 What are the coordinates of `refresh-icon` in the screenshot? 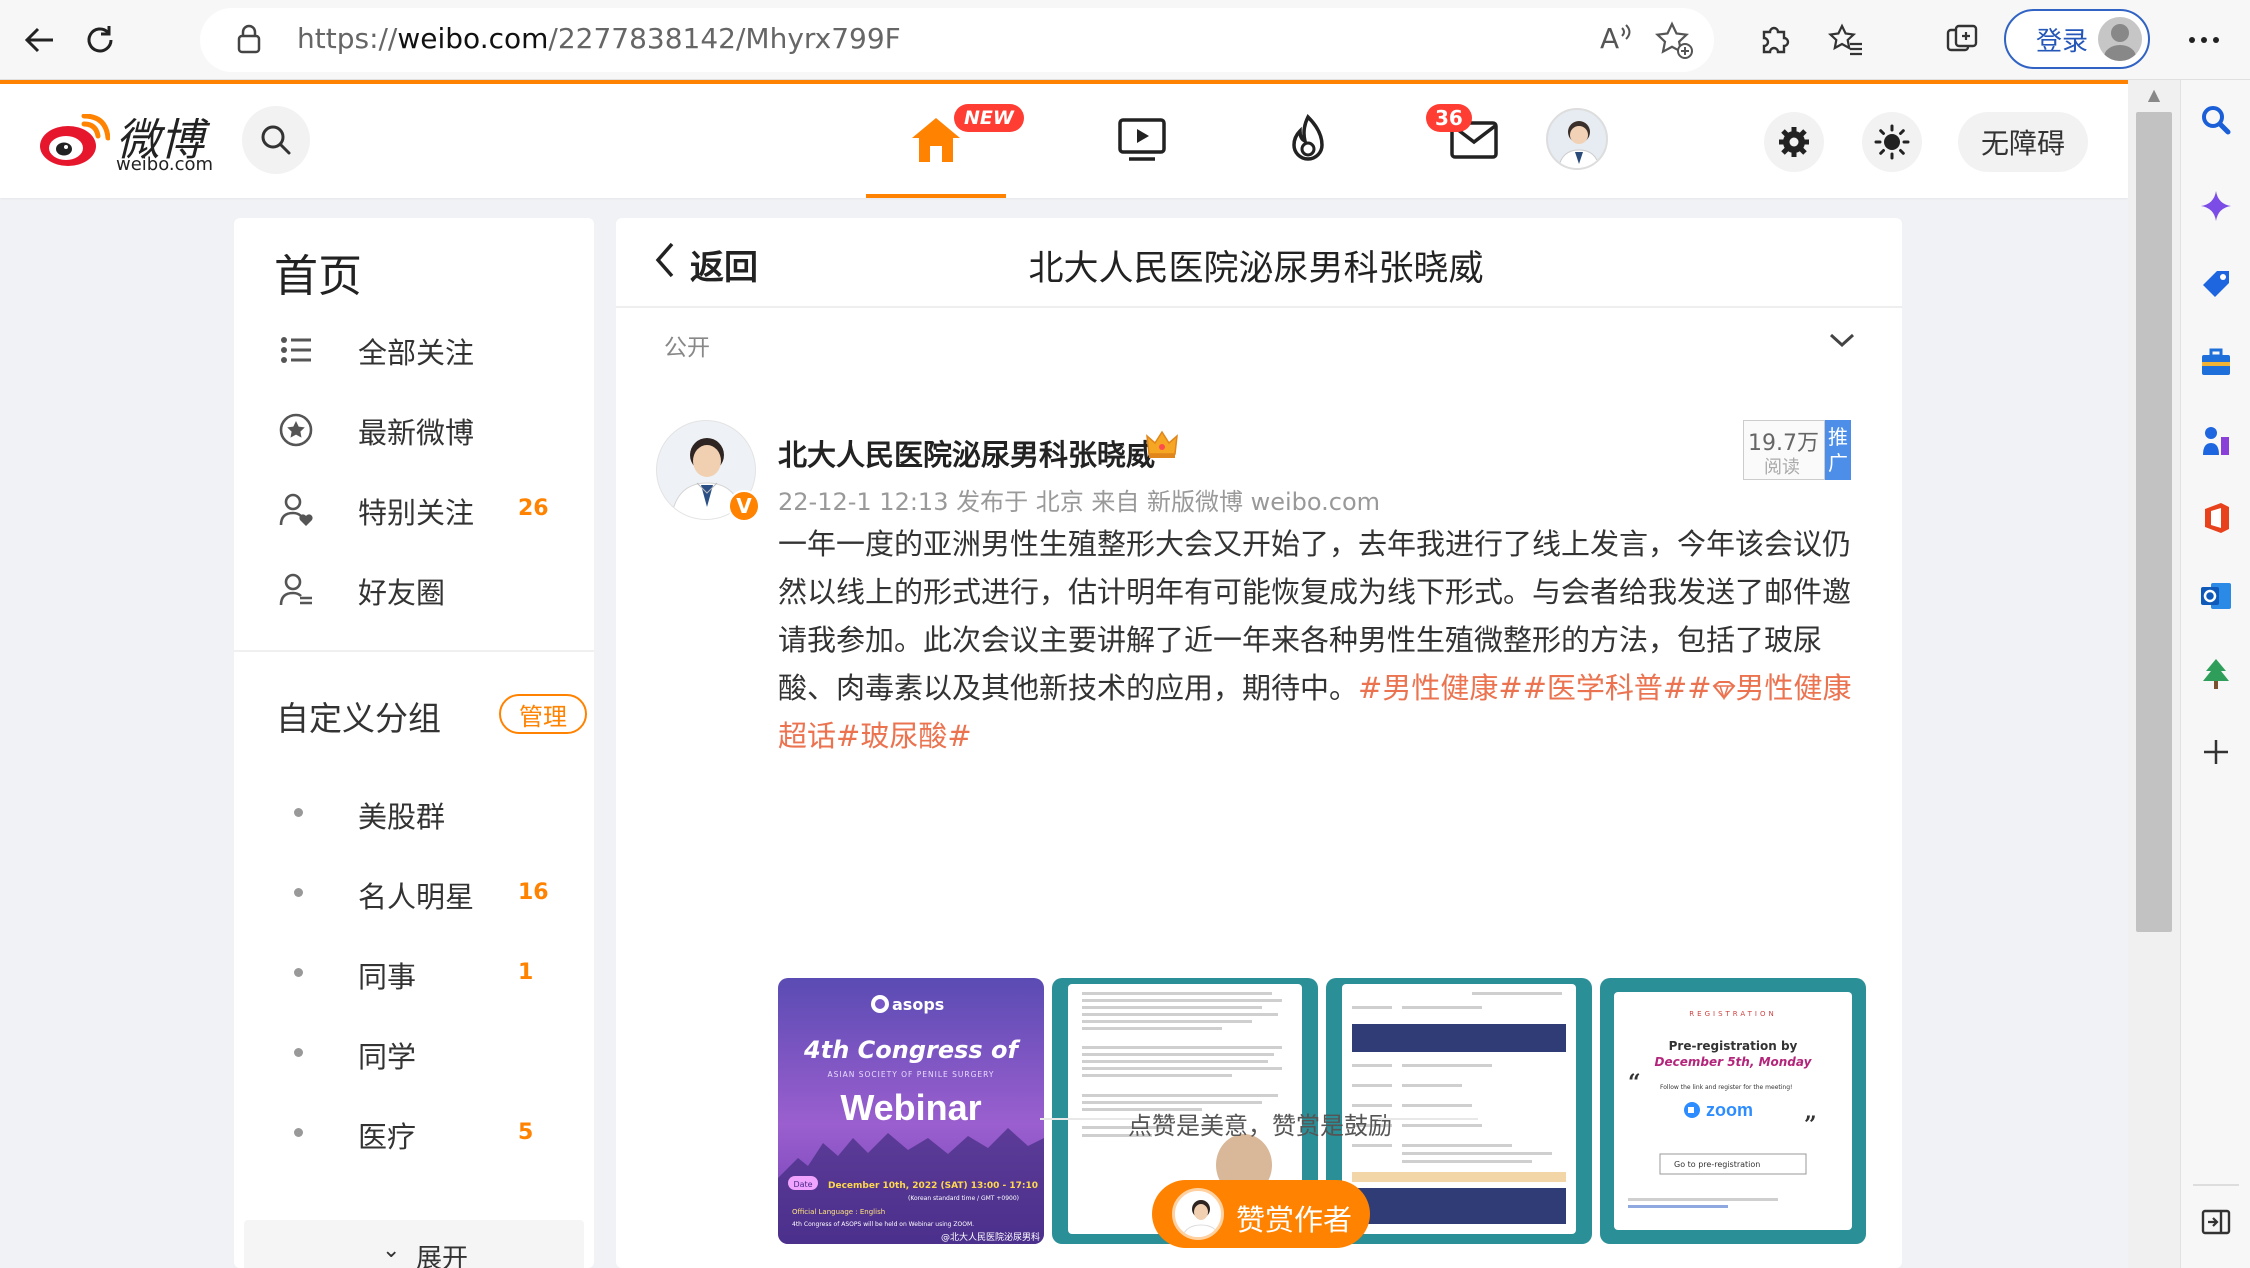 It's located at (100, 40).